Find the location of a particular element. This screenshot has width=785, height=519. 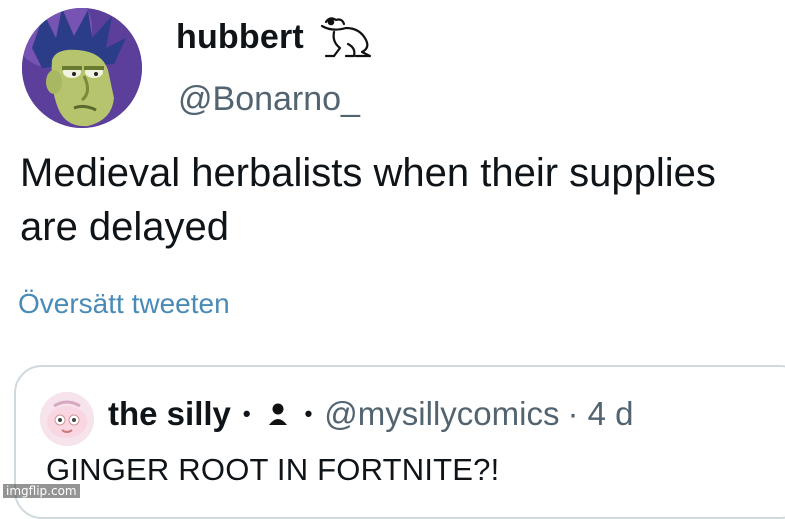

quote-timestamp: · 4 d is located at coordinates (600, 414).